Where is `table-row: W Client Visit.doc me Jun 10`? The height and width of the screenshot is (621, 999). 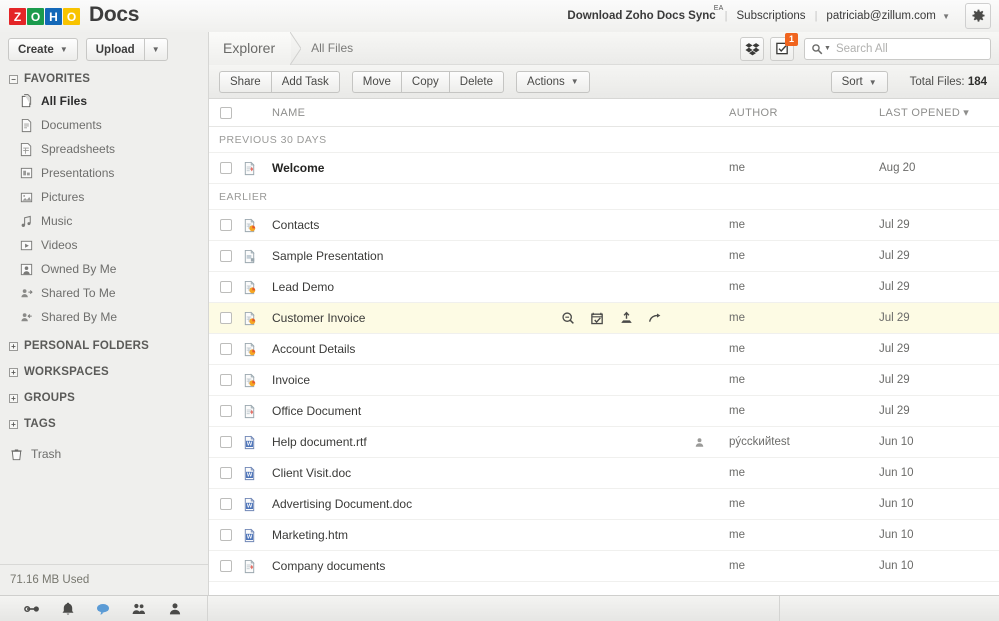 table-row: W Client Visit.doc me Jun 10 is located at coordinates (604, 473).